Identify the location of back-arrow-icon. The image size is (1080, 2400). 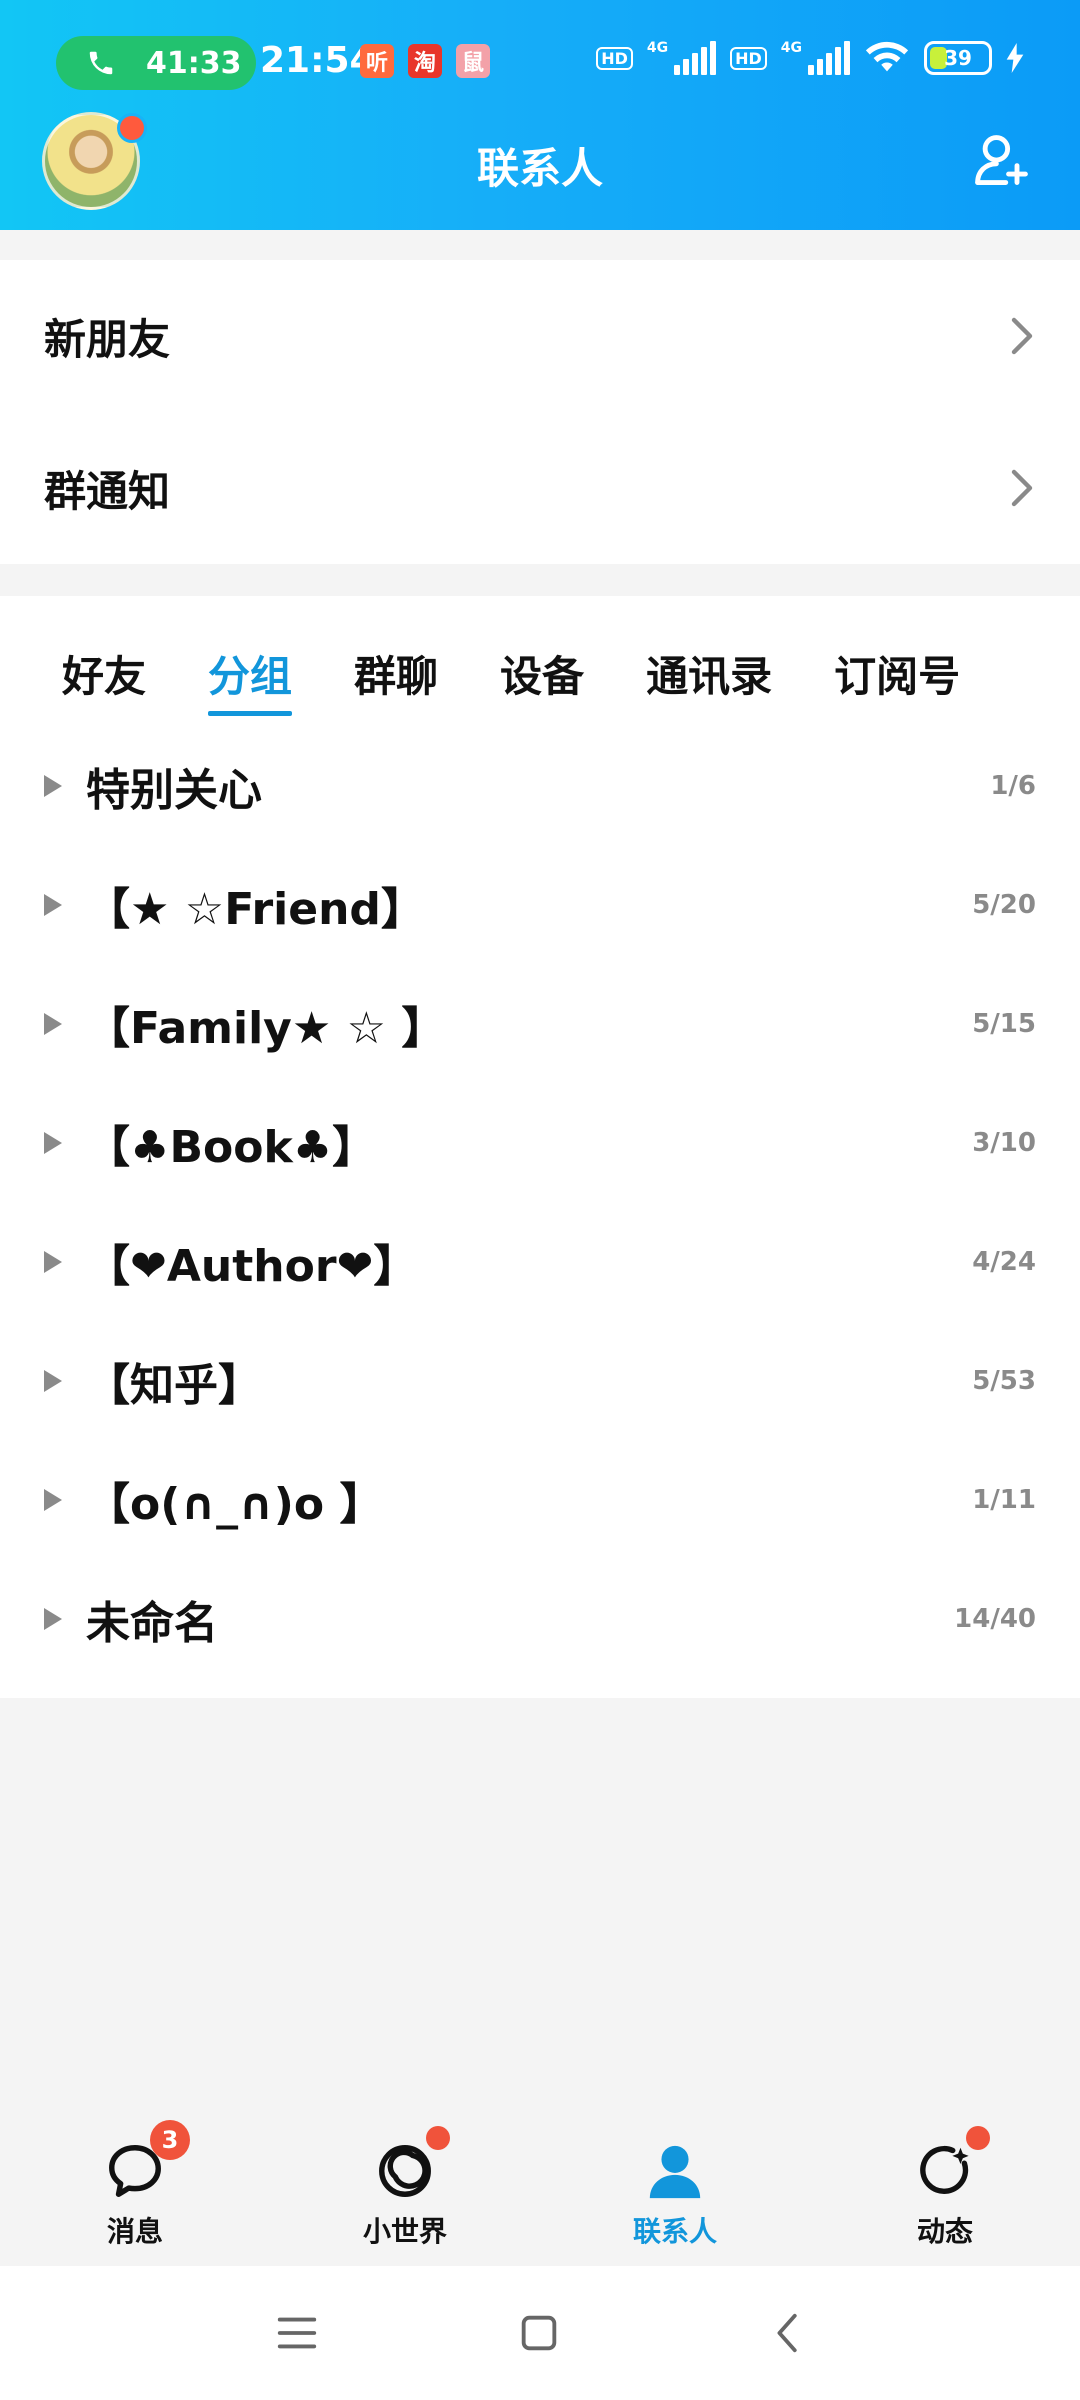
(789, 2333).